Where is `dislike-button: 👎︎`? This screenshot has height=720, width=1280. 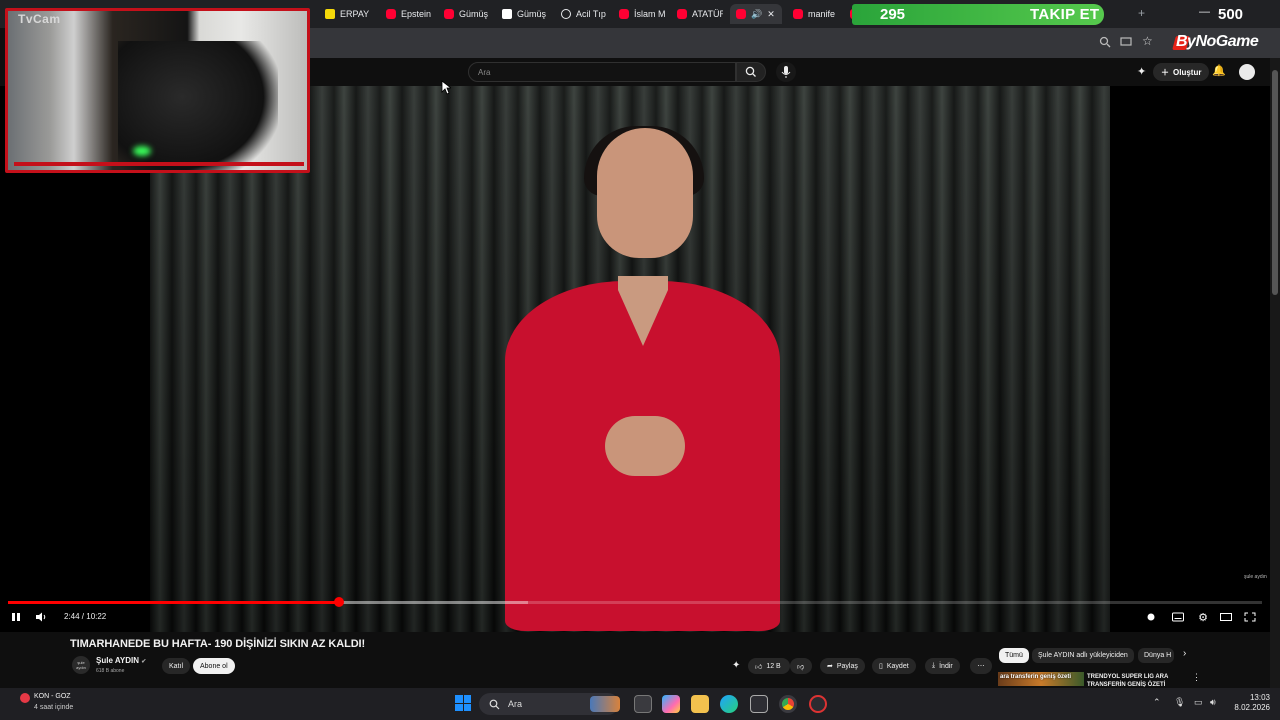 dislike-button: 👎︎ is located at coordinates (801, 666).